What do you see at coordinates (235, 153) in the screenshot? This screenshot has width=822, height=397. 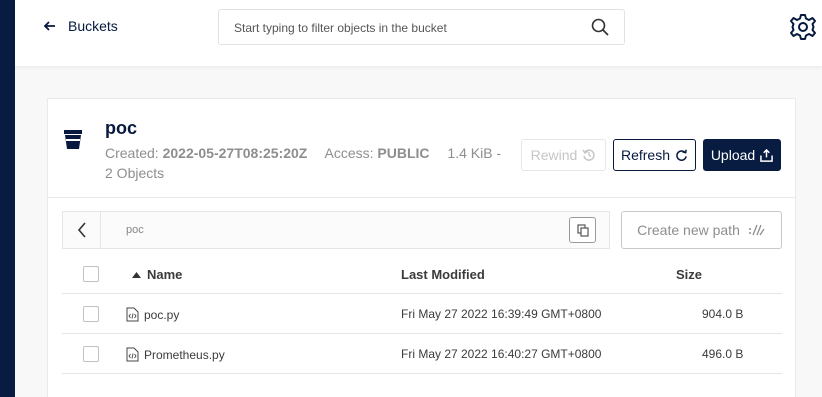 I see `created-value: 2022-05-27T08:25:20Z` at bounding box center [235, 153].